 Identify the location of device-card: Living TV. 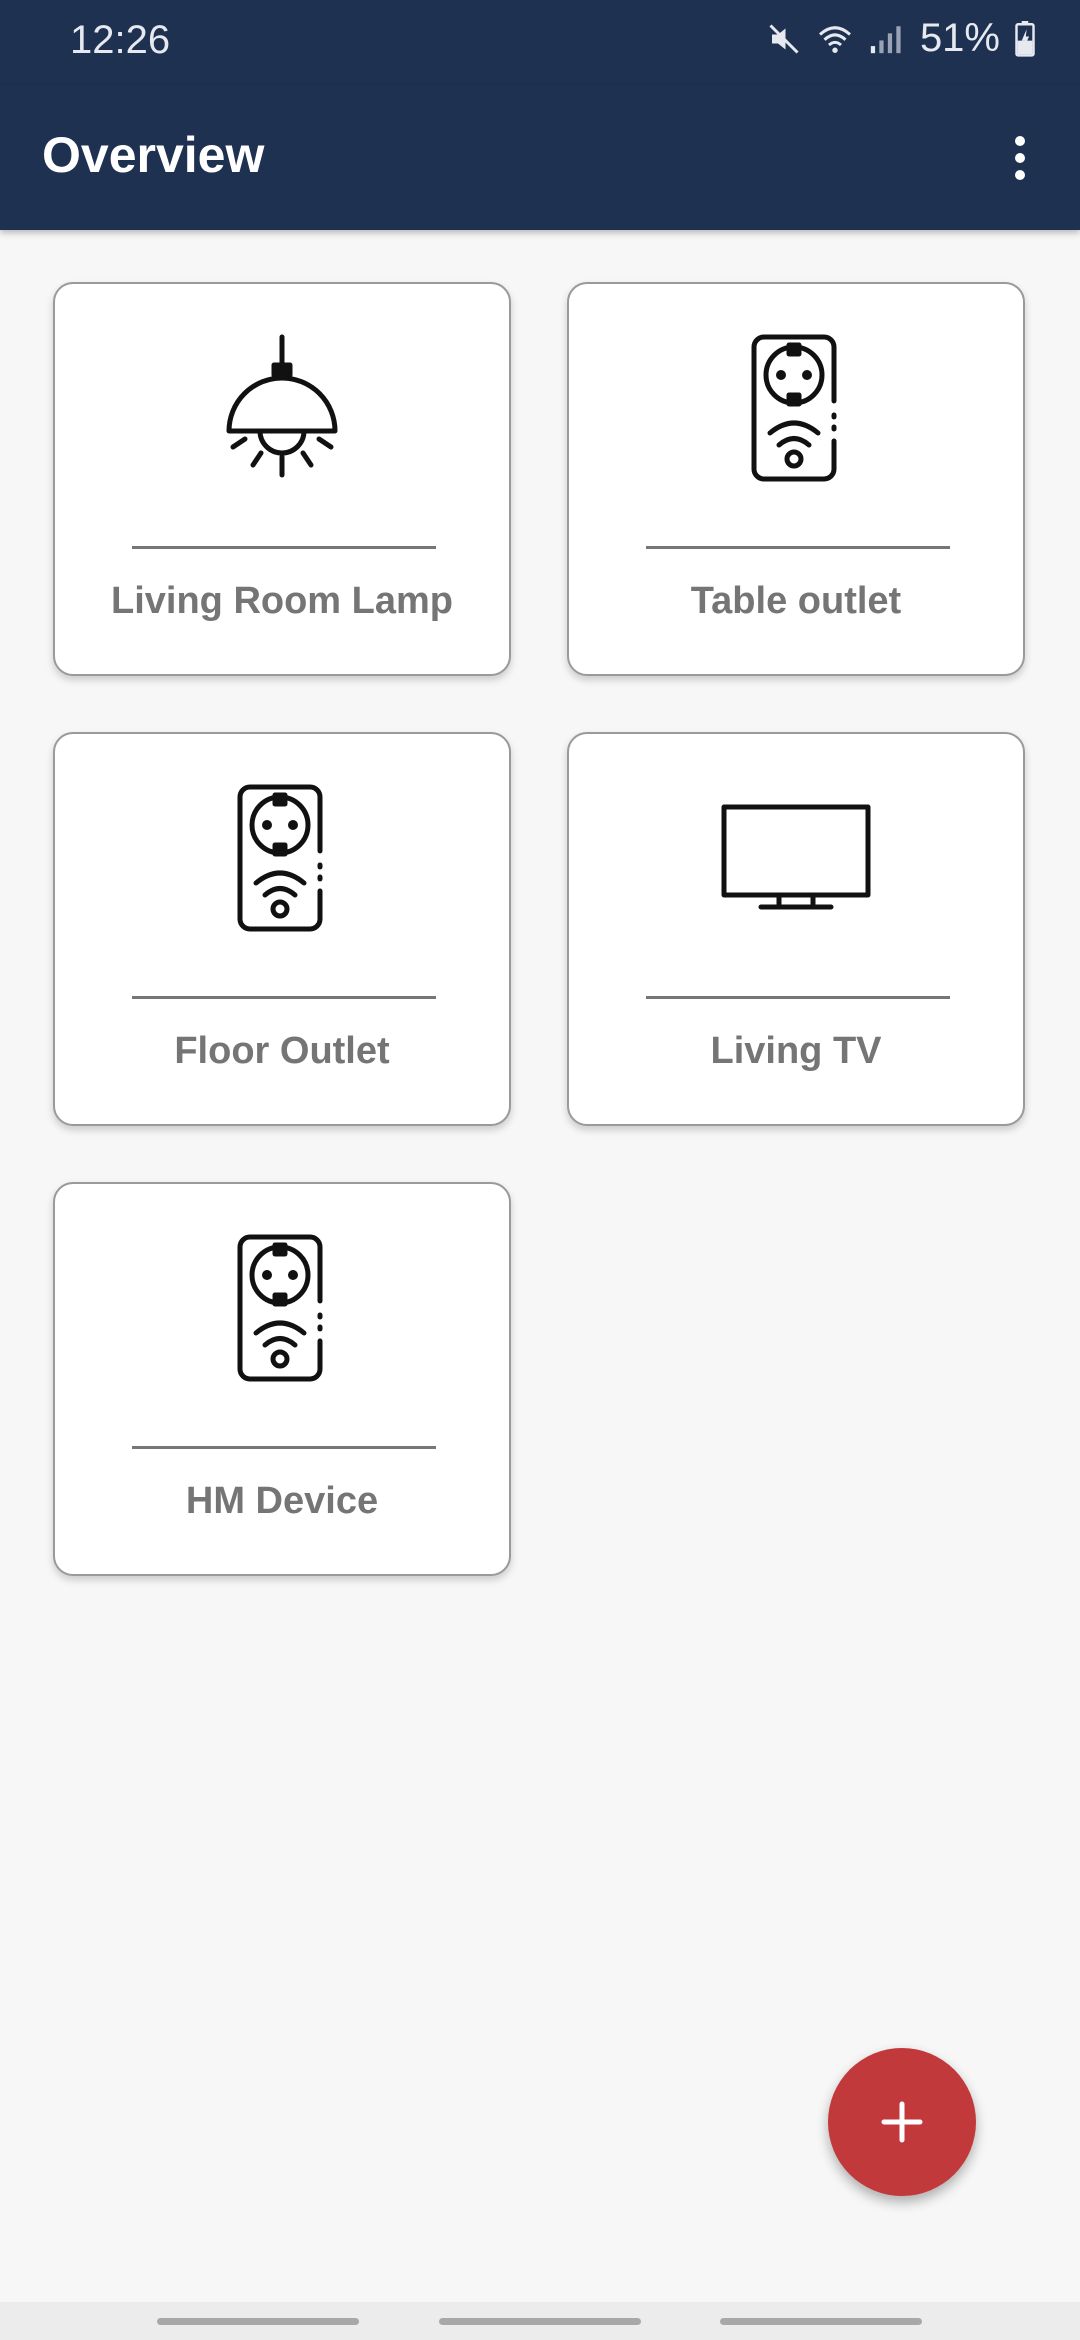
(796, 929).